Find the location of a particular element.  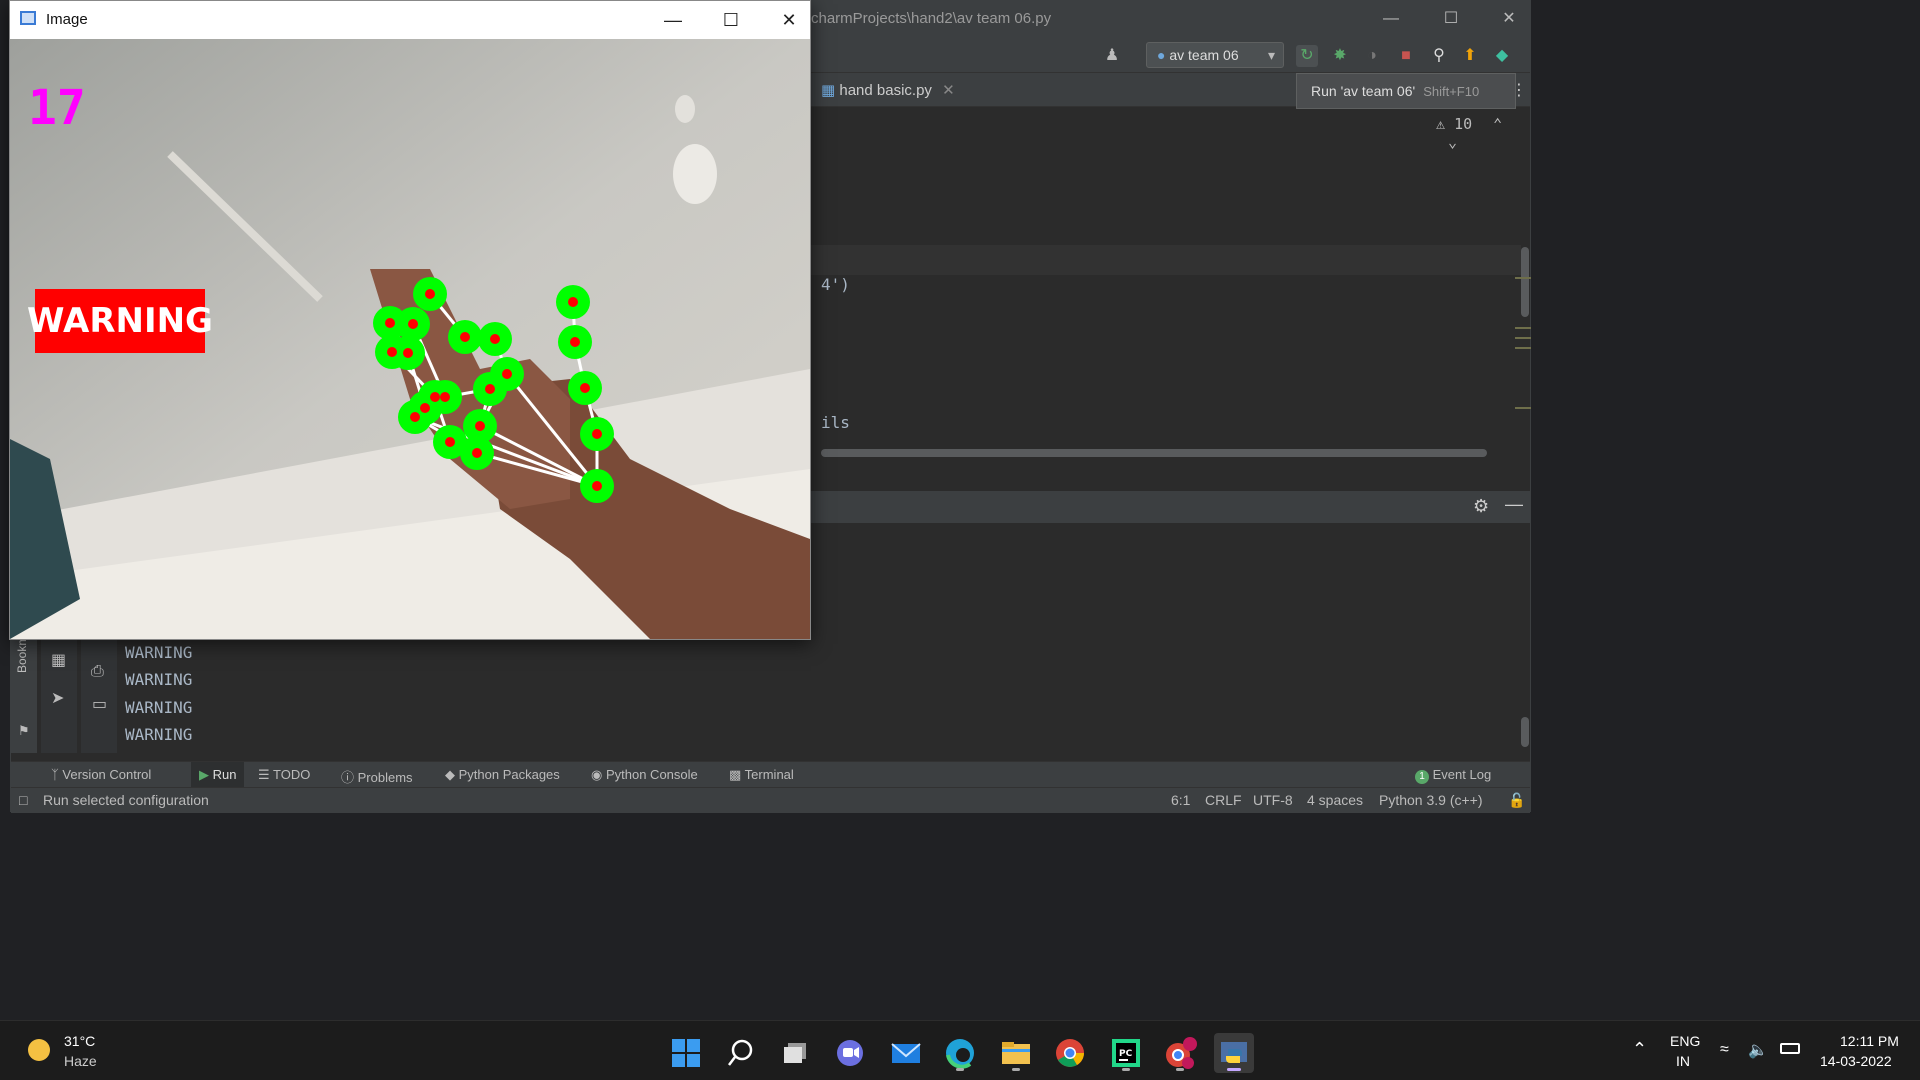

trash-icon: ▭ is located at coordinates (99, 704).